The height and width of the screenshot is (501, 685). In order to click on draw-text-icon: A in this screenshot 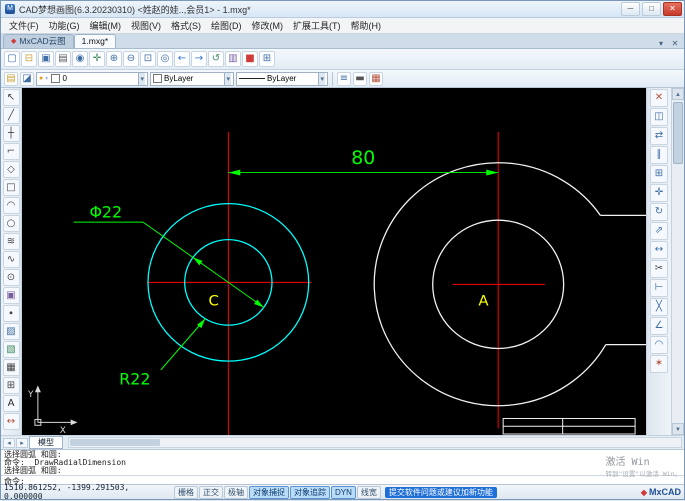, I will do `click(11, 403)`.